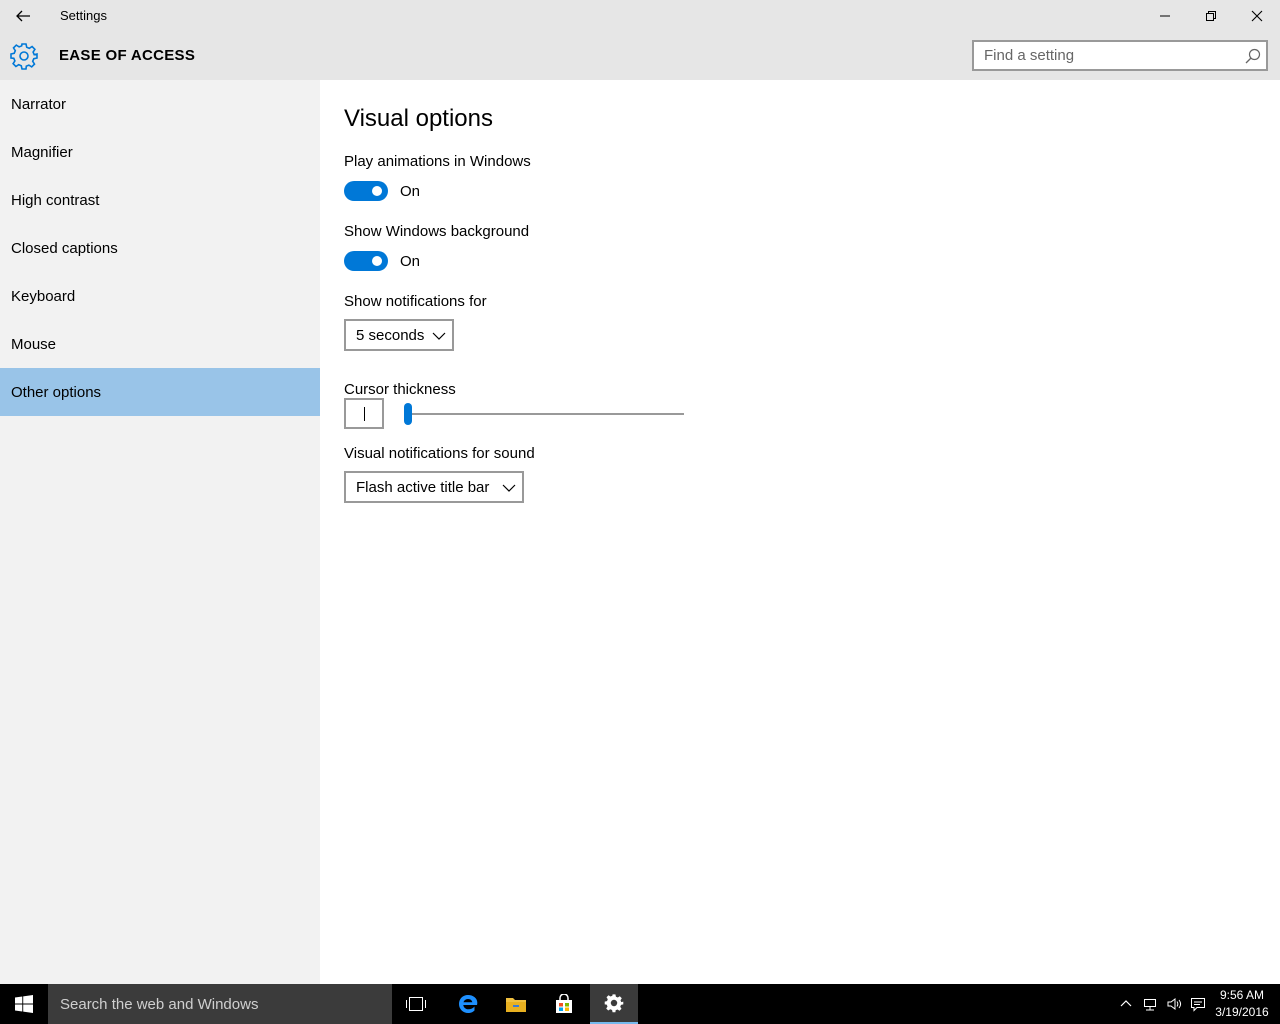  Describe the element at coordinates (56, 392) in the screenshot. I see `sidebar-item-label: Other options` at that location.